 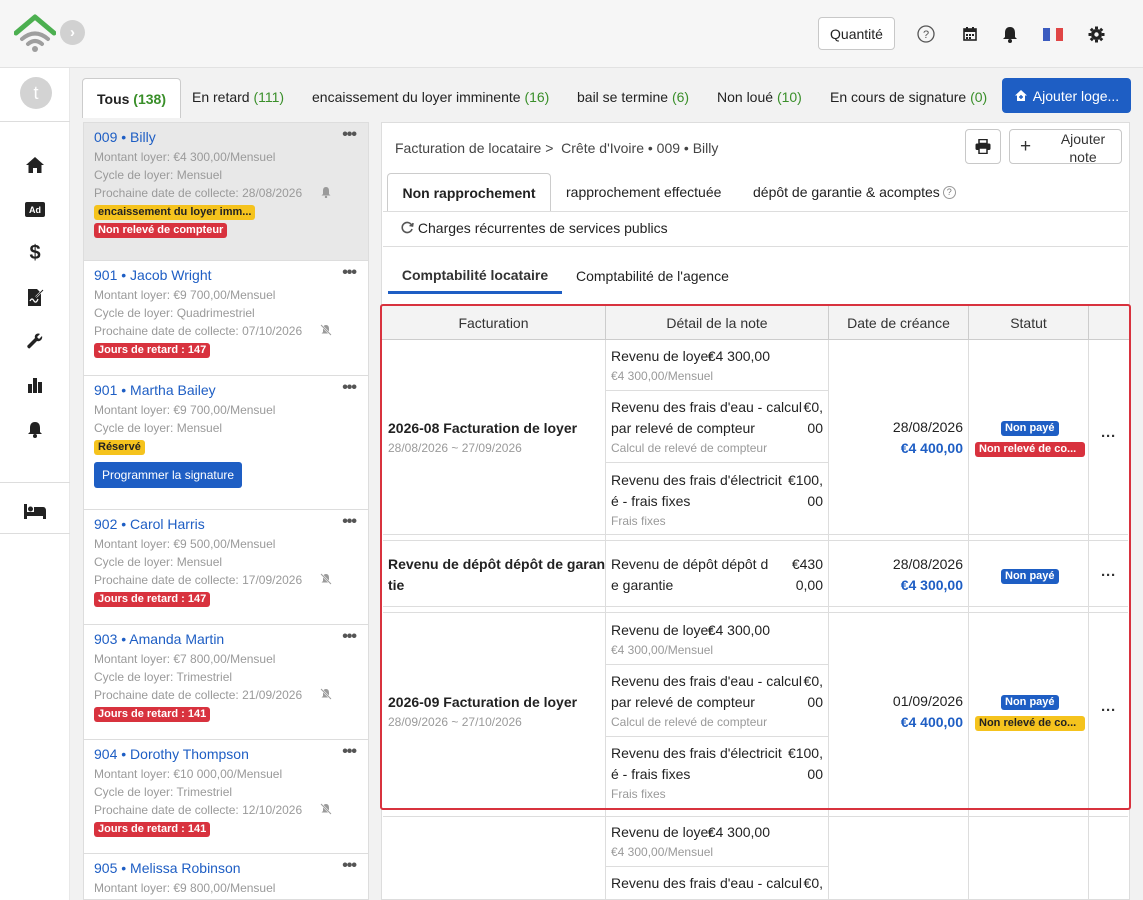 I want to click on ad-icon: Ad, so click(x=35, y=209).